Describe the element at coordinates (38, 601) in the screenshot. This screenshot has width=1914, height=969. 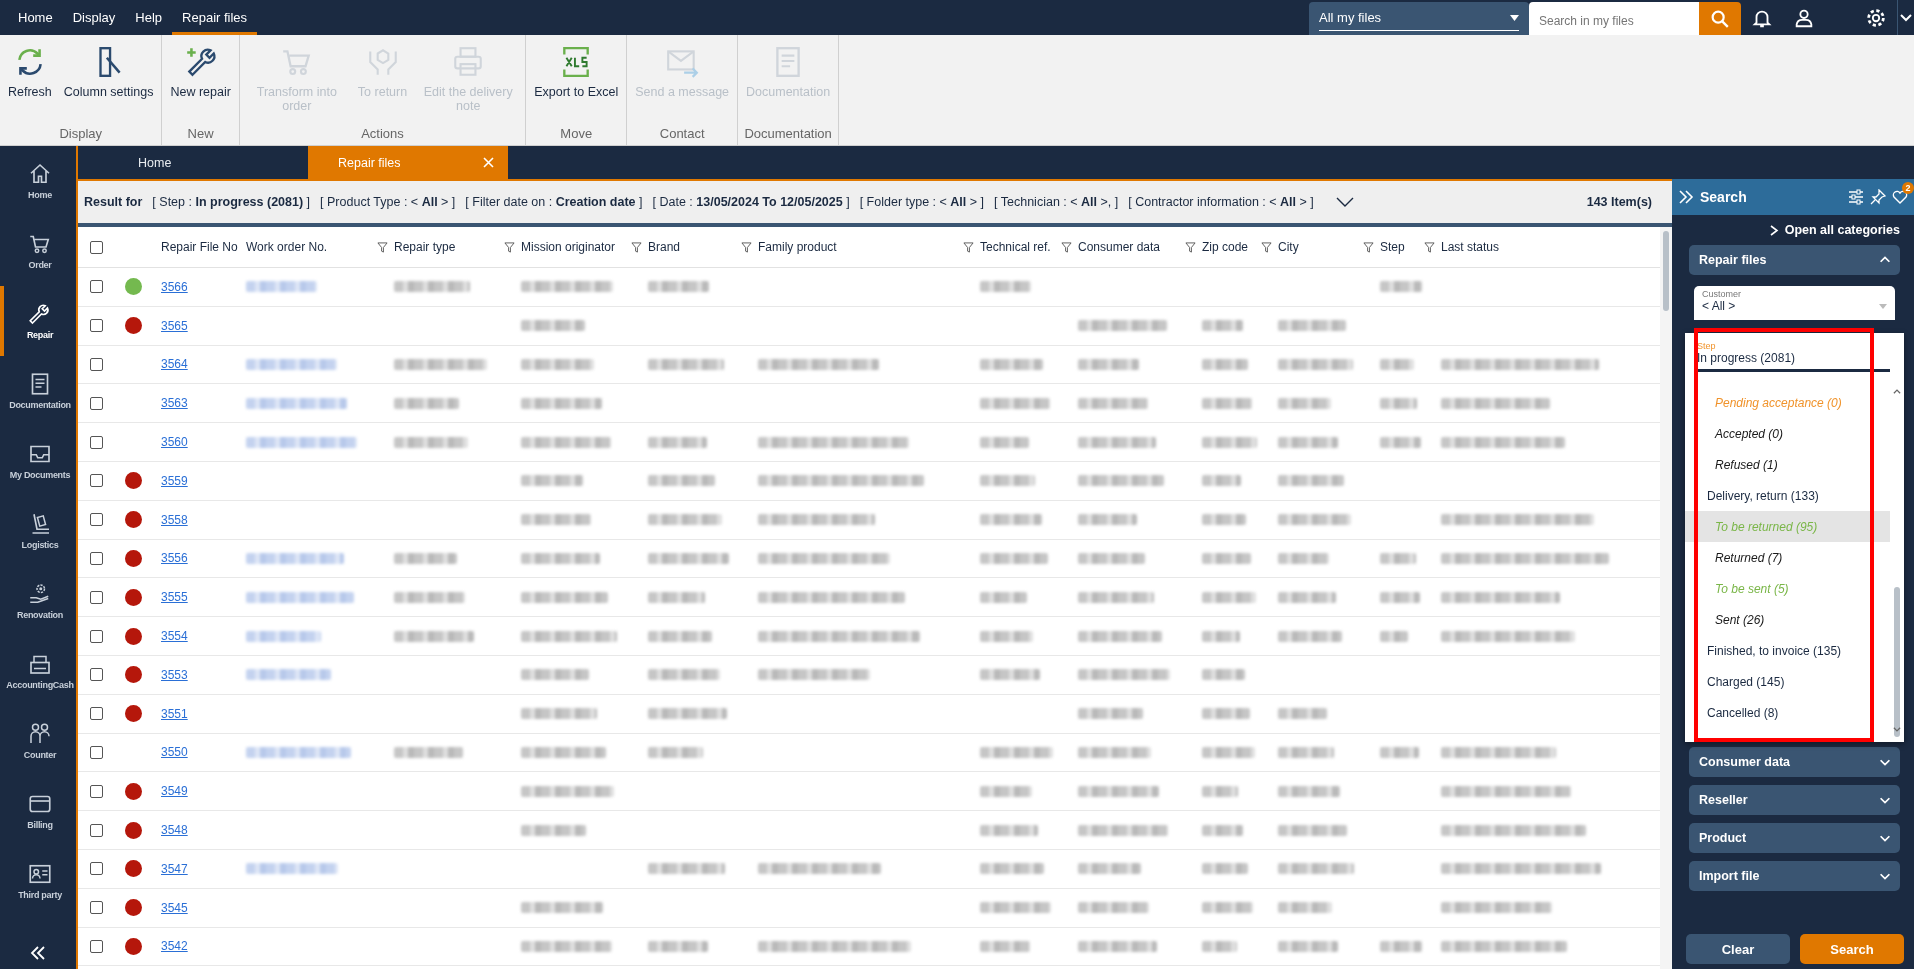
I see `sidebar-item: Renovation` at that location.